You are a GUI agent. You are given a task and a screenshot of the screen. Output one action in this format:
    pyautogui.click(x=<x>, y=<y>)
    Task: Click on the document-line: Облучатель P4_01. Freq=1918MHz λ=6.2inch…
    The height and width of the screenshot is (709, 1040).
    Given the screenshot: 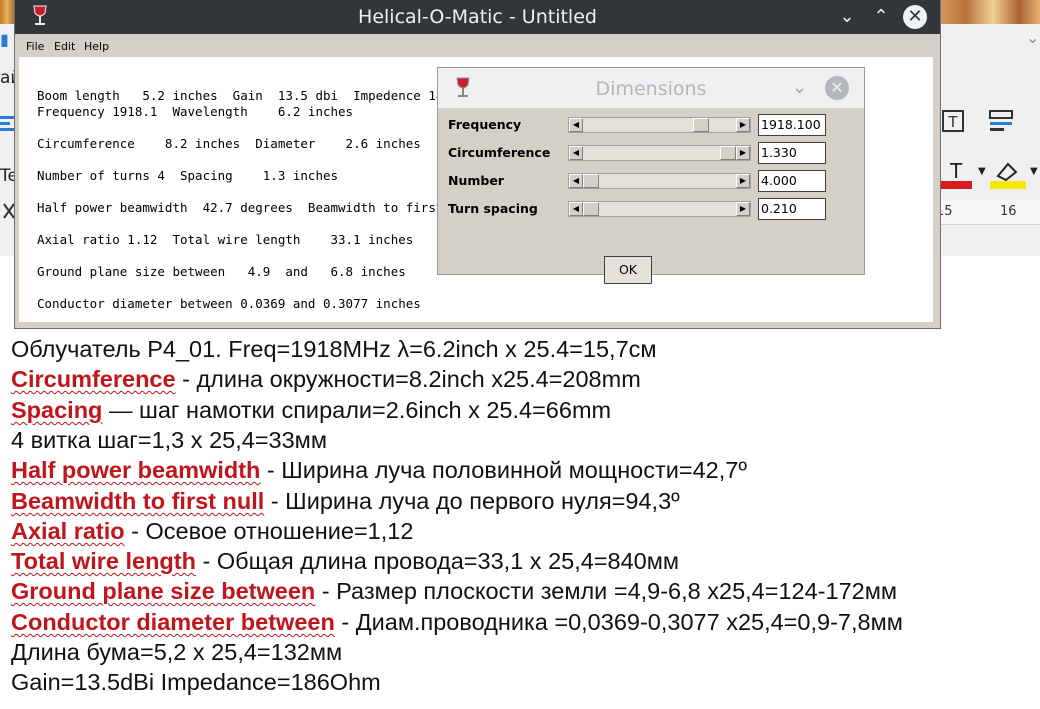 What is the action you would take?
    pyautogui.click(x=334, y=349)
    